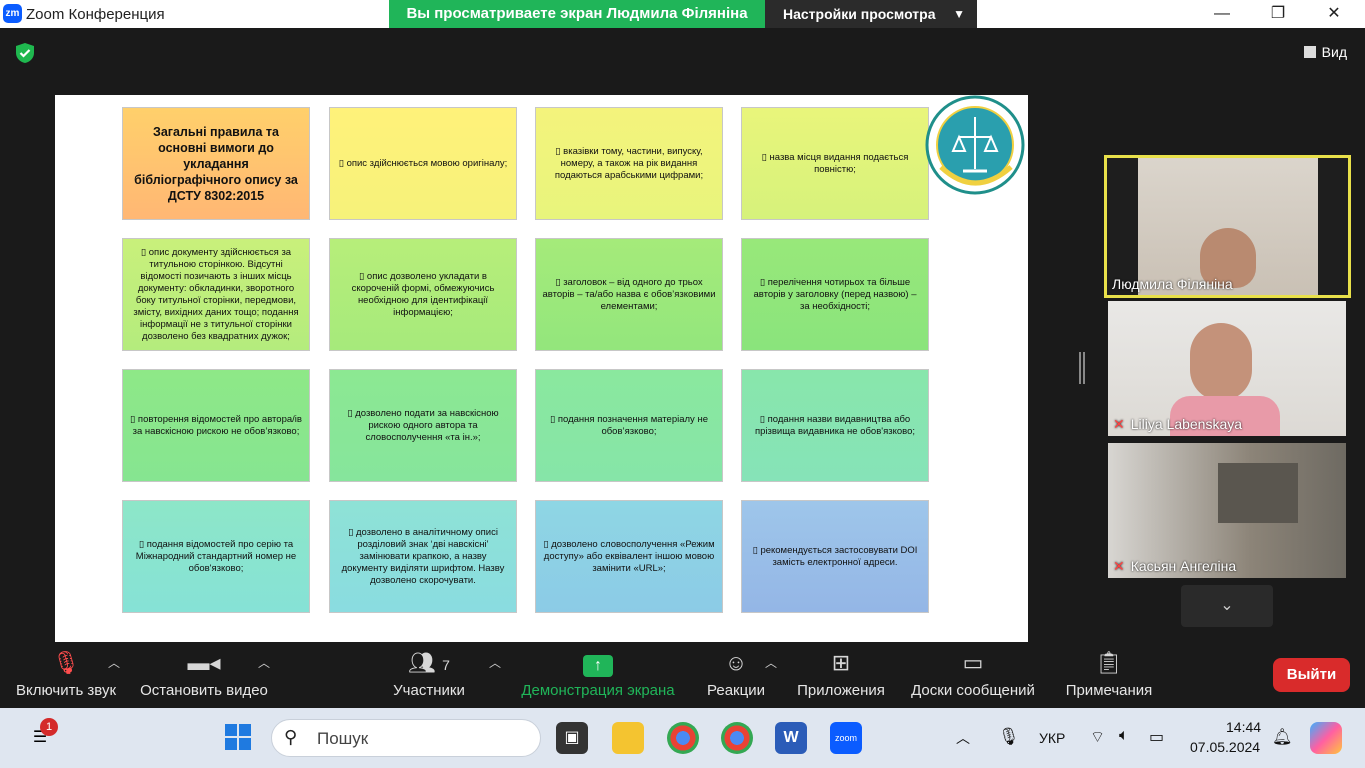 This screenshot has width=1365, height=768. I want to click on unmute-button: 🎙︎ Включить звук, so click(66, 676).